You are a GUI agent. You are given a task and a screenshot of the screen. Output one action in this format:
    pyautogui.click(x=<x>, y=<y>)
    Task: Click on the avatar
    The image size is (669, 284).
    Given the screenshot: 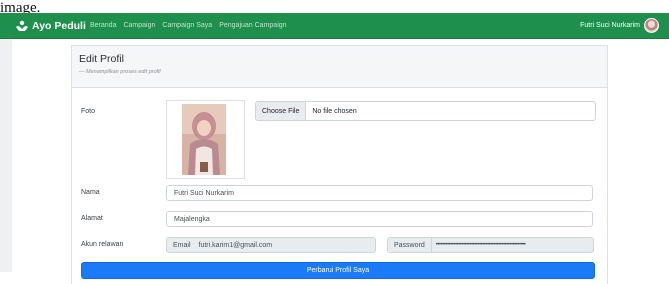 What is the action you would take?
    pyautogui.click(x=651, y=25)
    